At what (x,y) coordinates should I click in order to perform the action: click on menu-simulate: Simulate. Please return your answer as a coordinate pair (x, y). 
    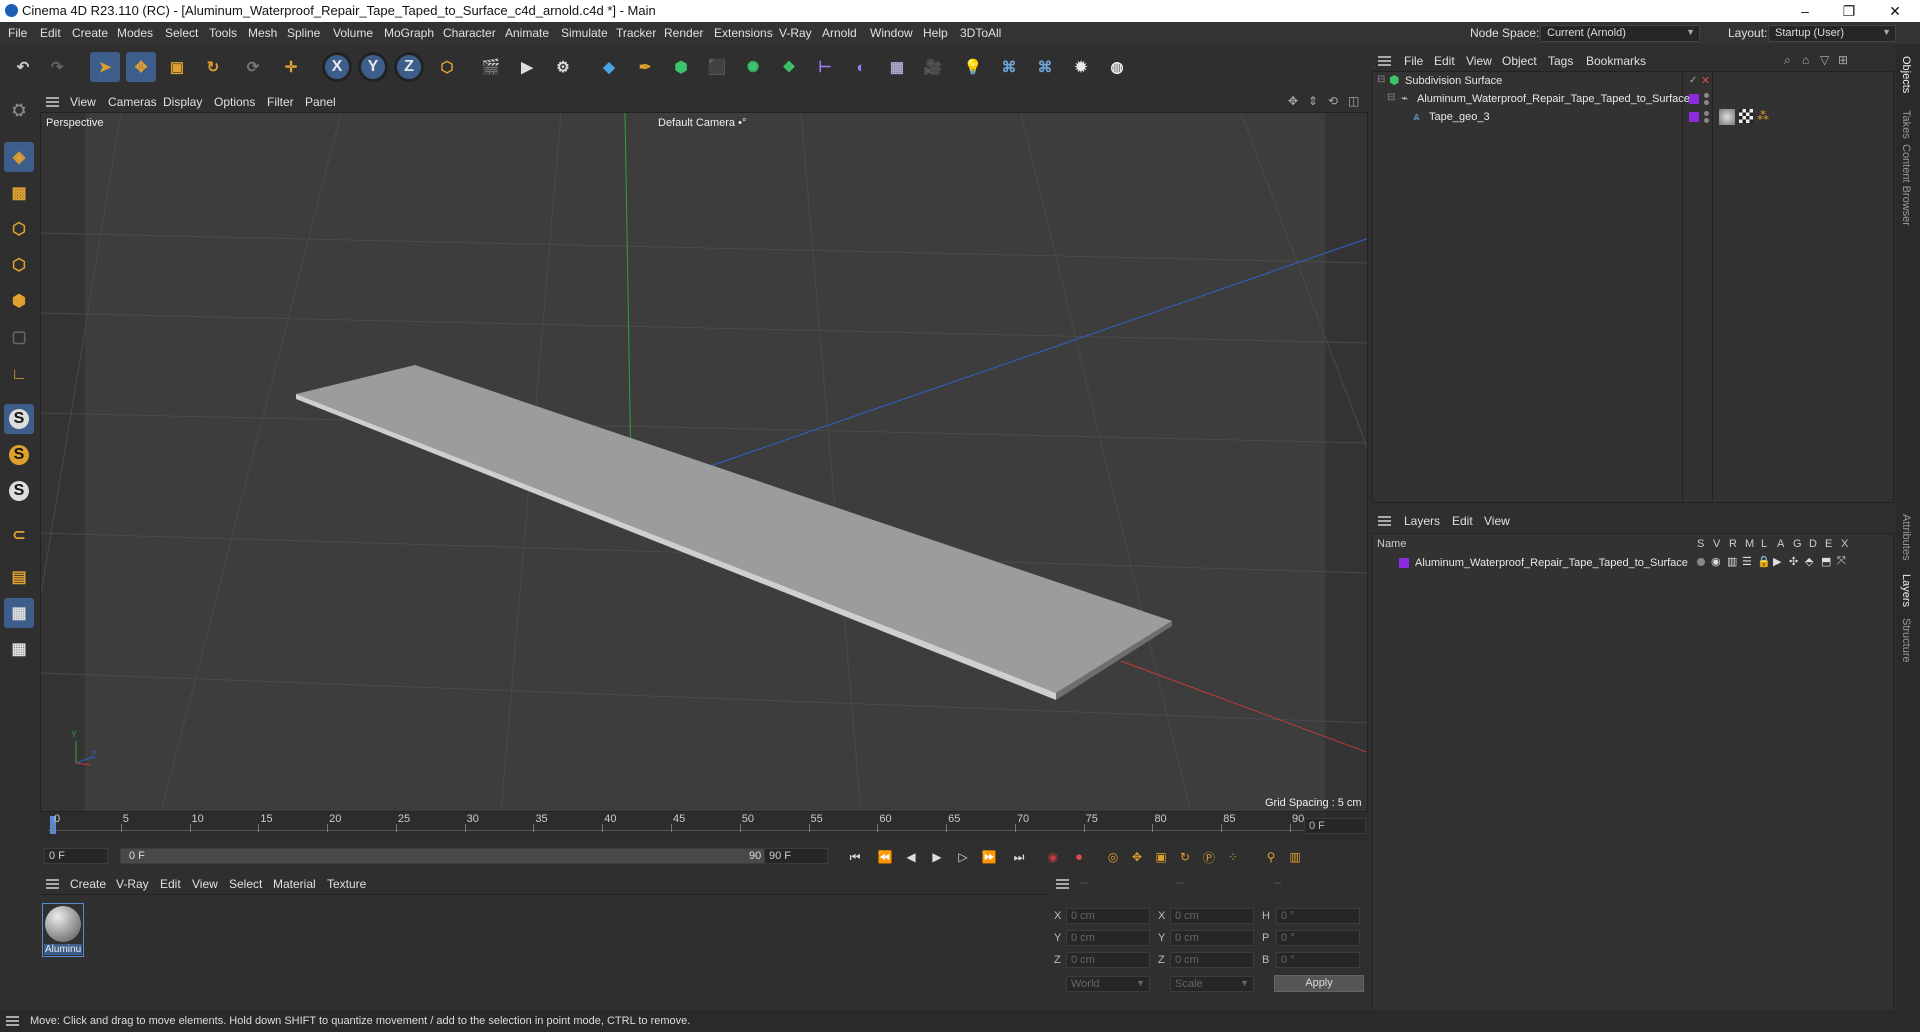
    Looking at the image, I should click on (584, 33).